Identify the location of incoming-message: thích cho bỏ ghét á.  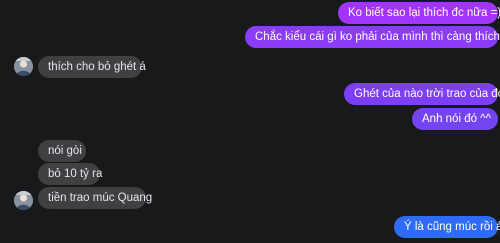
(92, 67).